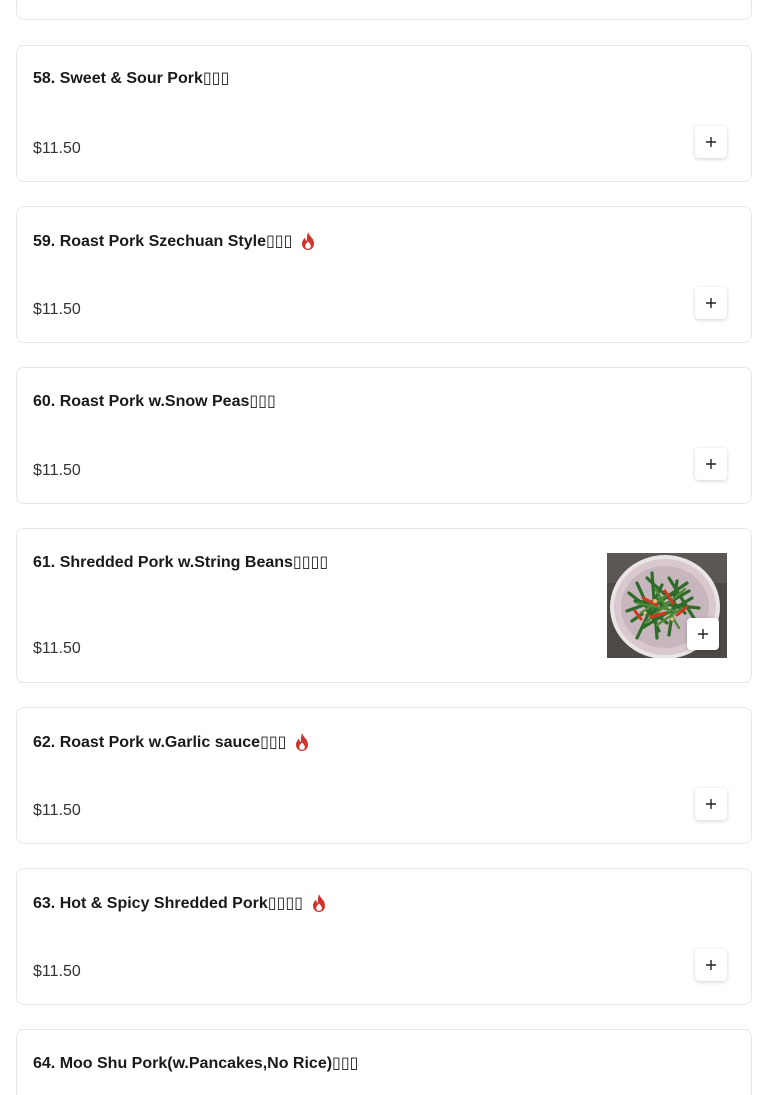 The image size is (770, 1095). I want to click on menu-item-name: 62. Roast Pork w.Garlic sauce▯▯▯, so click(160, 742).